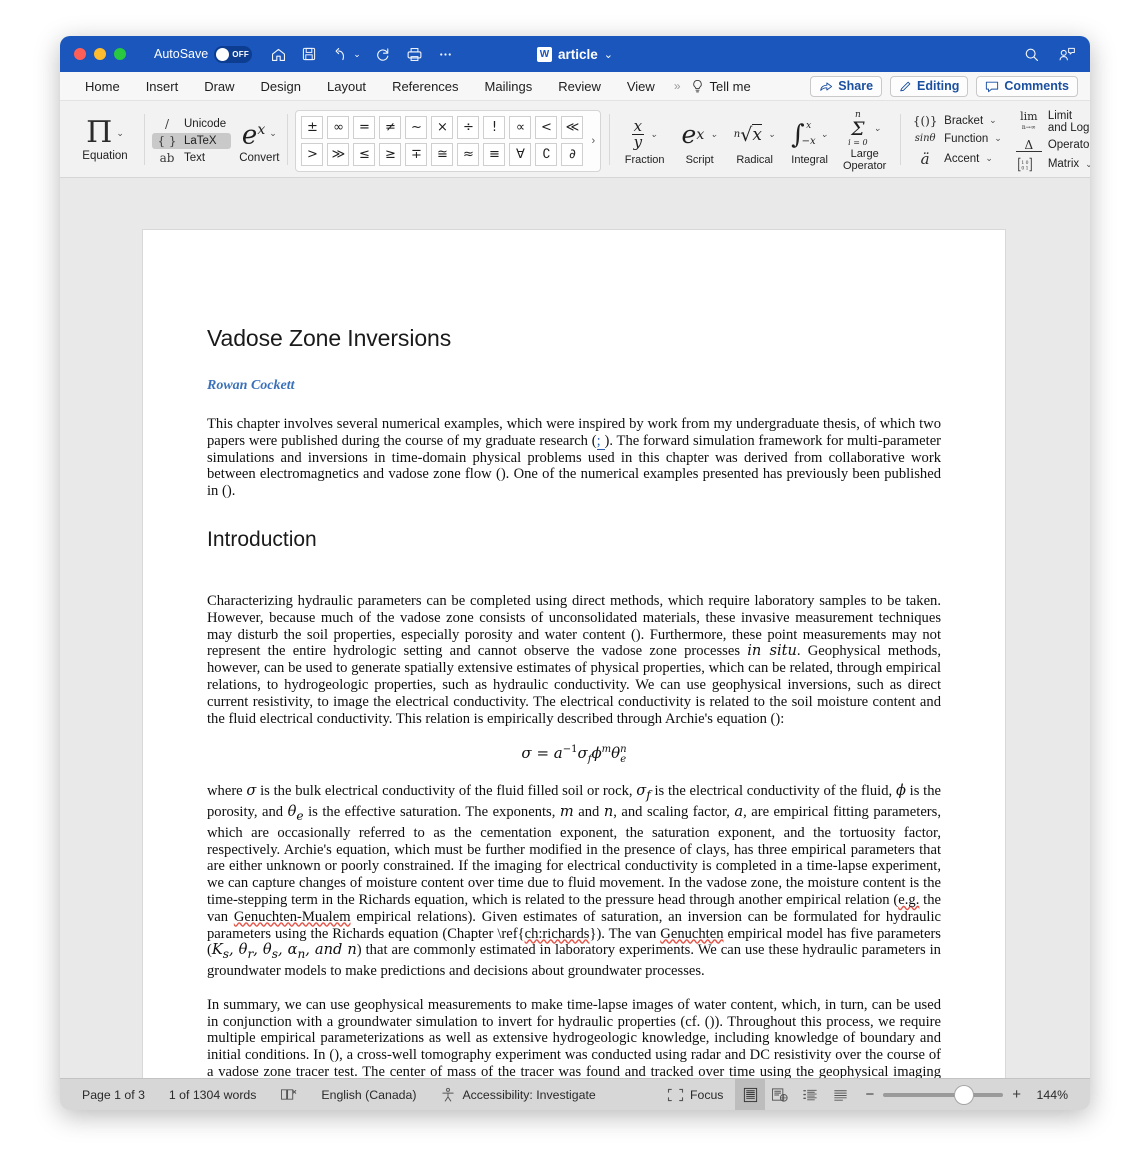  What do you see at coordinates (278, 54) in the screenshot?
I see `home-icon` at bounding box center [278, 54].